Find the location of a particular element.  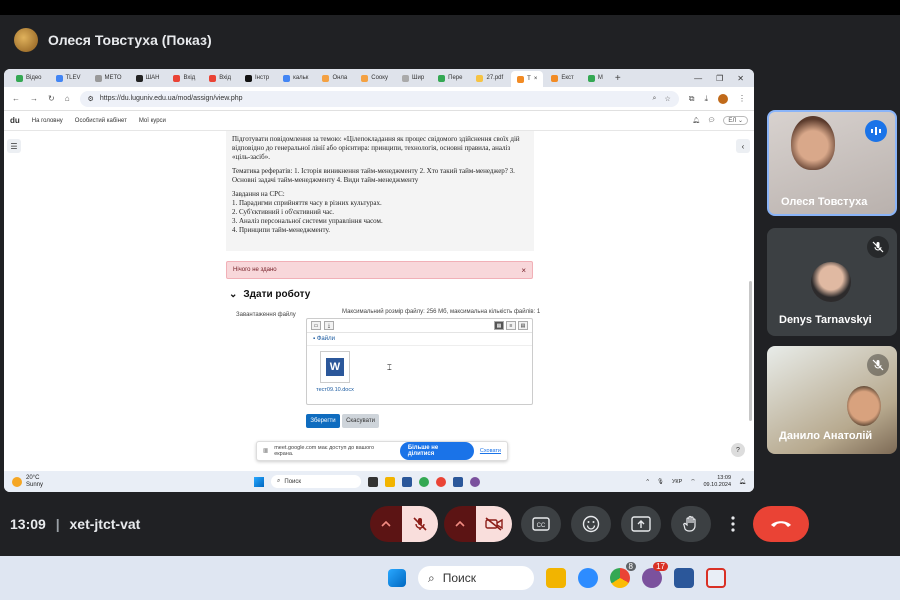

browser-tab: ШАН is located at coordinates (148, 78).